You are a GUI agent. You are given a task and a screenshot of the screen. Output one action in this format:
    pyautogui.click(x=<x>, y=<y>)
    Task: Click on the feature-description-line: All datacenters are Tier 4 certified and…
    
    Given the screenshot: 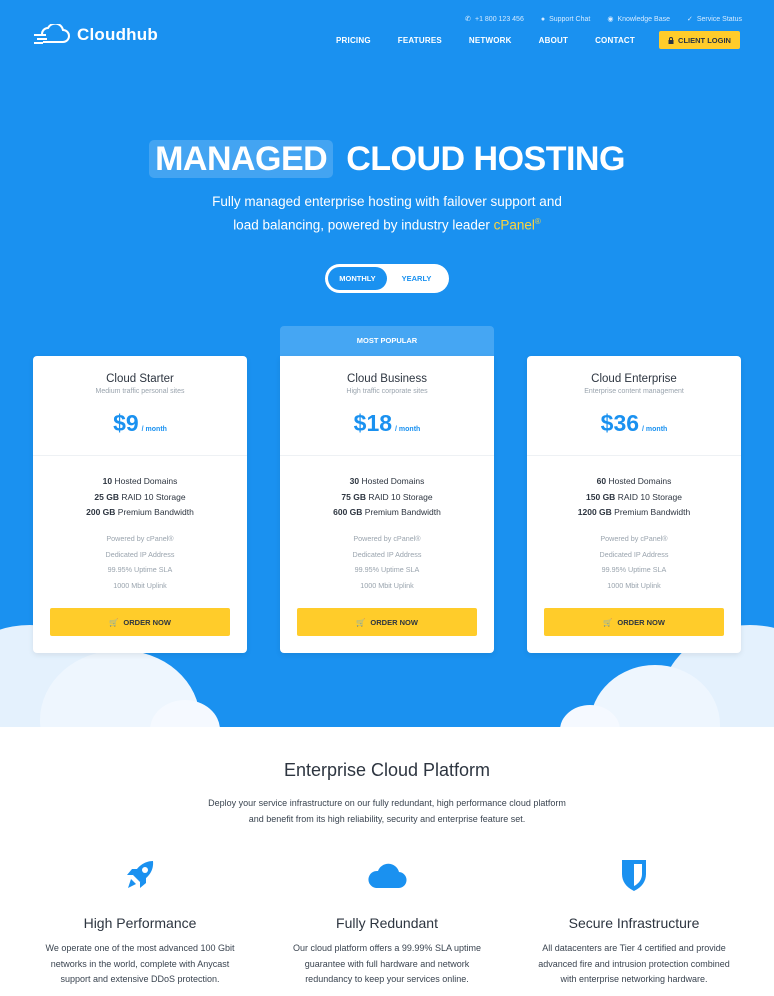 What is the action you would take?
    pyautogui.click(x=634, y=948)
    